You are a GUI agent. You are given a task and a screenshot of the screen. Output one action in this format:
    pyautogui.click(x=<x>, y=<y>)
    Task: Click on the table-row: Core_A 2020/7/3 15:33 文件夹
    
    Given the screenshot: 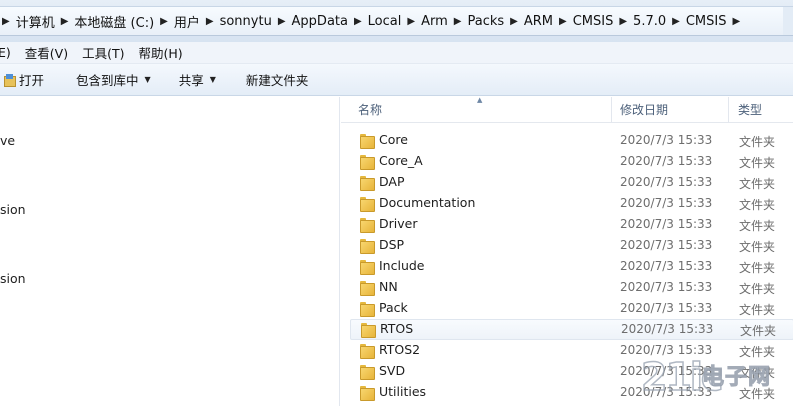 What is the action you would take?
    pyautogui.click(x=567, y=161)
    